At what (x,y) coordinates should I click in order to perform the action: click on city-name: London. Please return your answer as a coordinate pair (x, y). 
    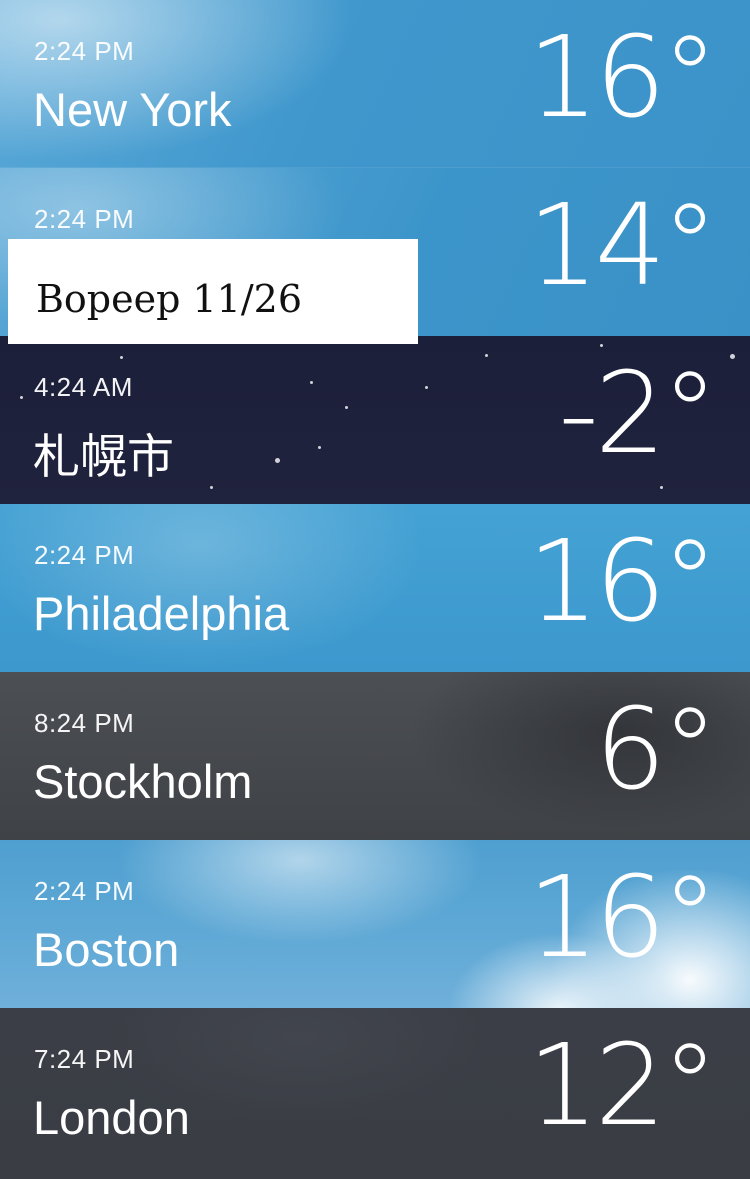
    Looking at the image, I should click on (111, 1117).